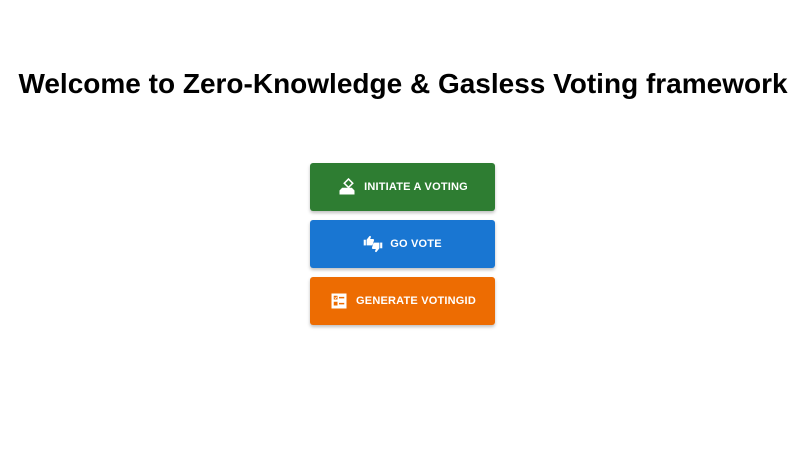  I want to click on go-vote-button: GO VOTE, so click(402, 244).